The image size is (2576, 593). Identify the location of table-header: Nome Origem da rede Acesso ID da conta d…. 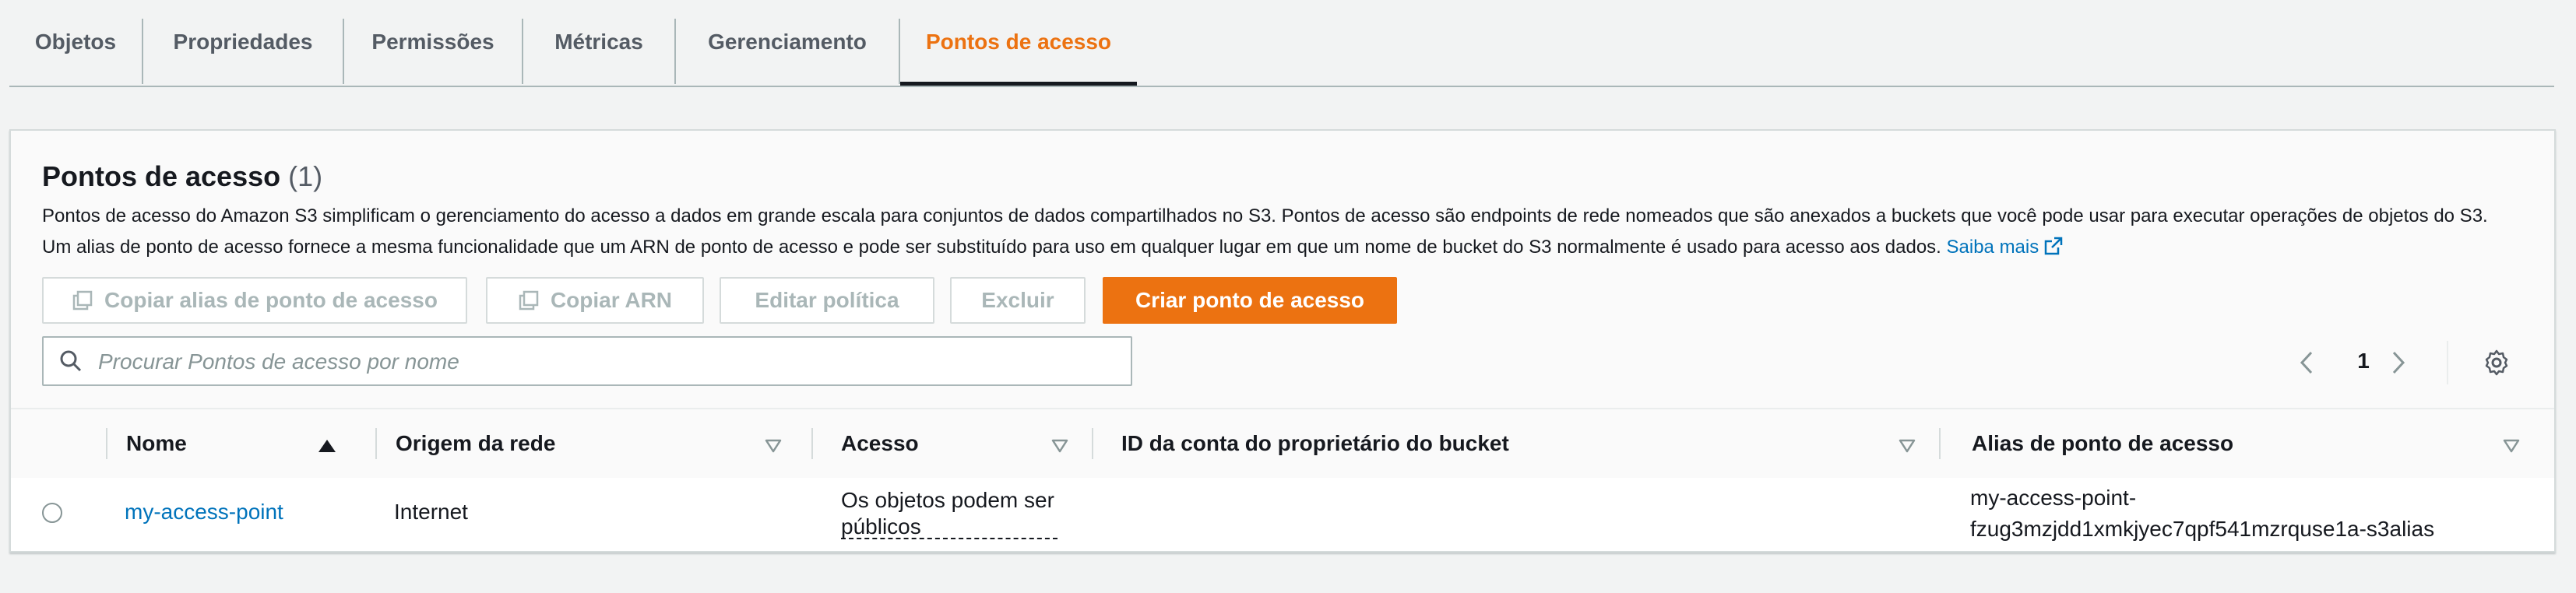
(1282, 444).